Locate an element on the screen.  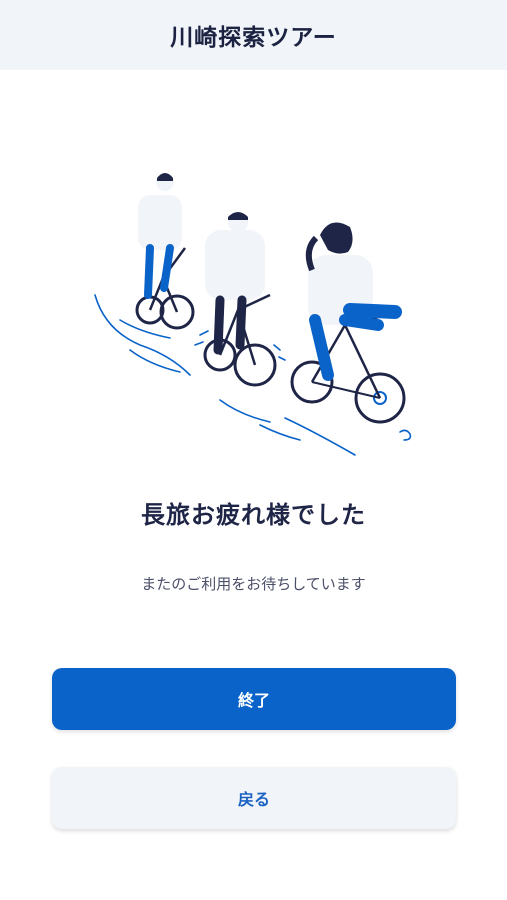
completion-heading: 長旅お疲れ様でした is located at coordinates (253, 515).